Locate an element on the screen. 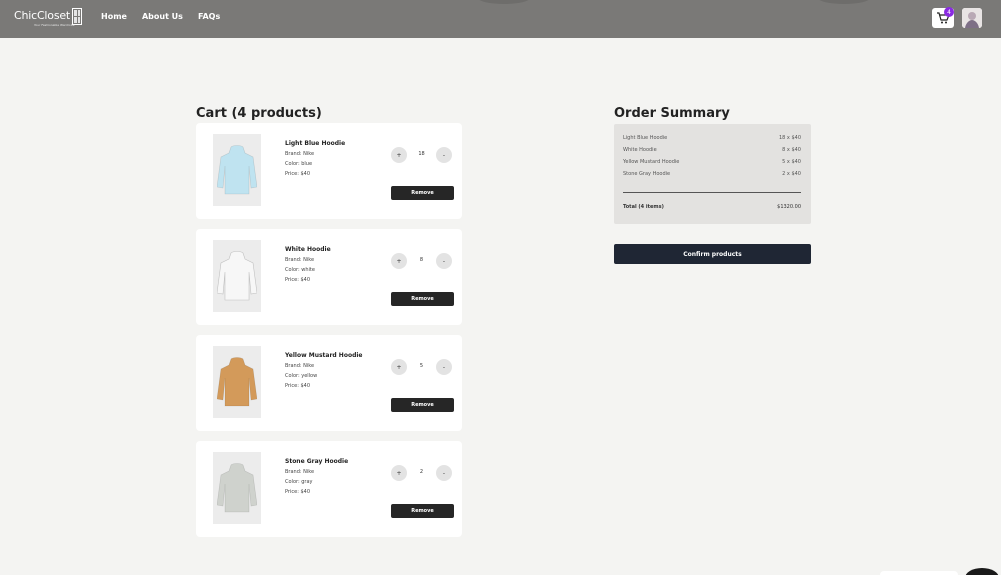  user-avatar-icon is located at coordinates (972, 18).